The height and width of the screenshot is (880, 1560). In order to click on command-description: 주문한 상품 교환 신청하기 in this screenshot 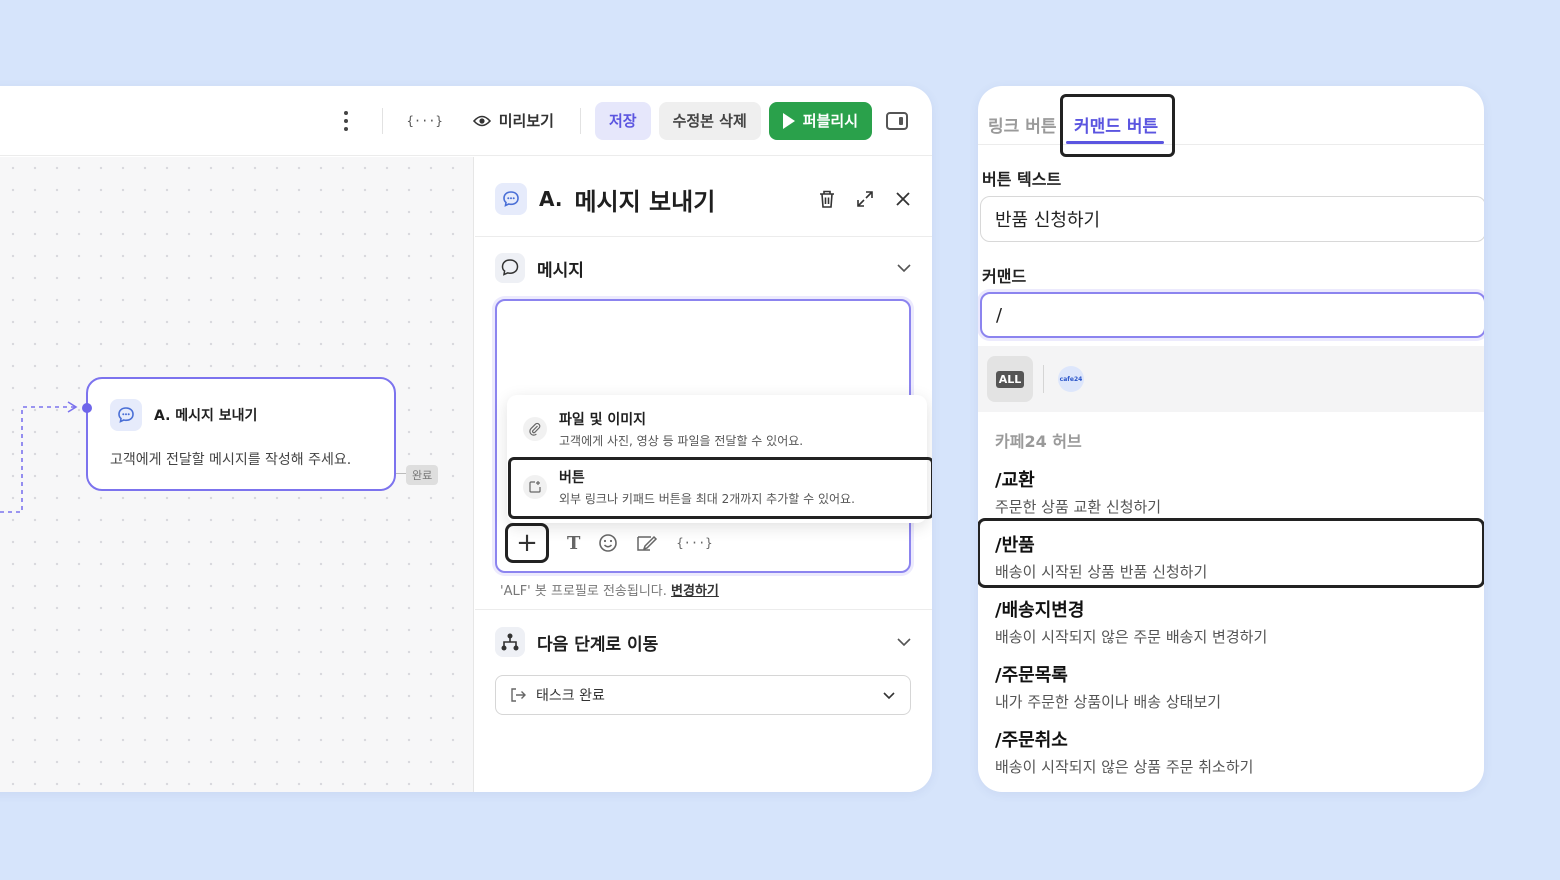, I will do `click(1078, 507)`.